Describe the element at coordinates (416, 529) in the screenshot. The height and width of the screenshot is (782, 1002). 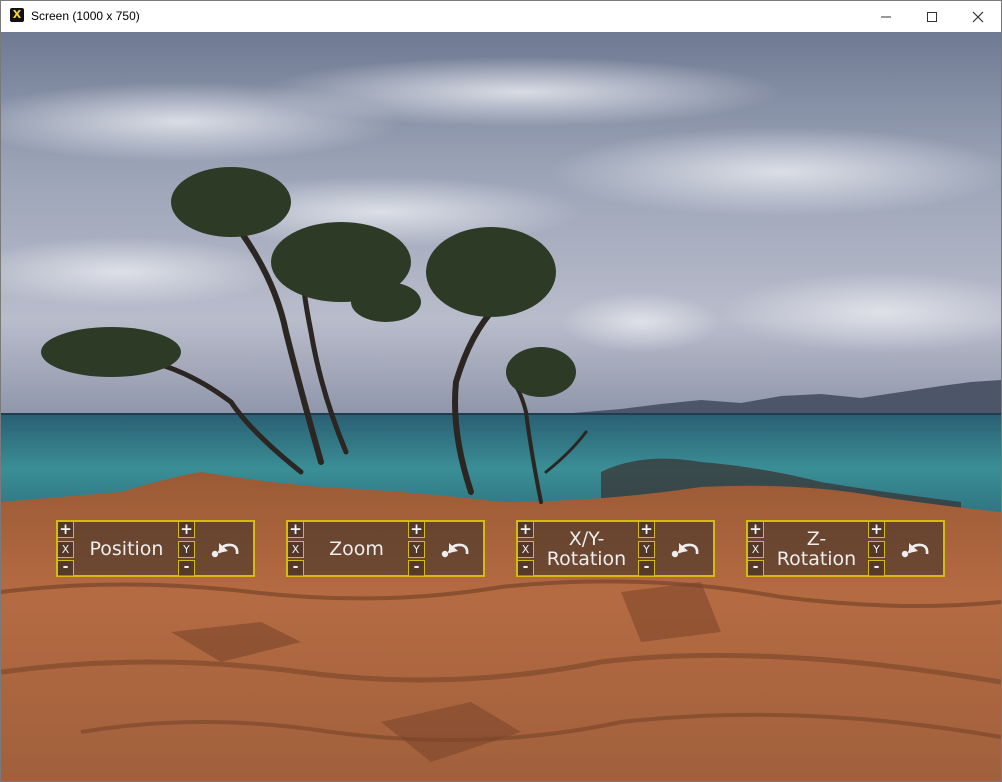
I see `zoom-y-plus-button: +` at that location.